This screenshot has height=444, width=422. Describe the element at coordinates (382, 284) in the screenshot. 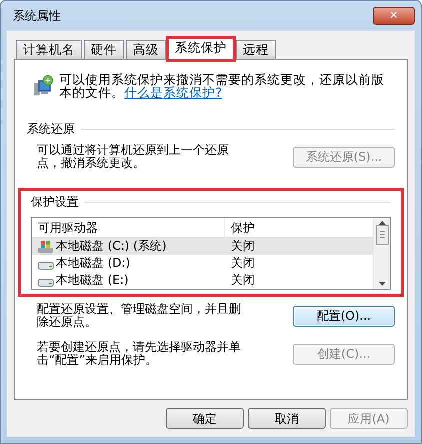

I see `scroll-down-icon` at that location.